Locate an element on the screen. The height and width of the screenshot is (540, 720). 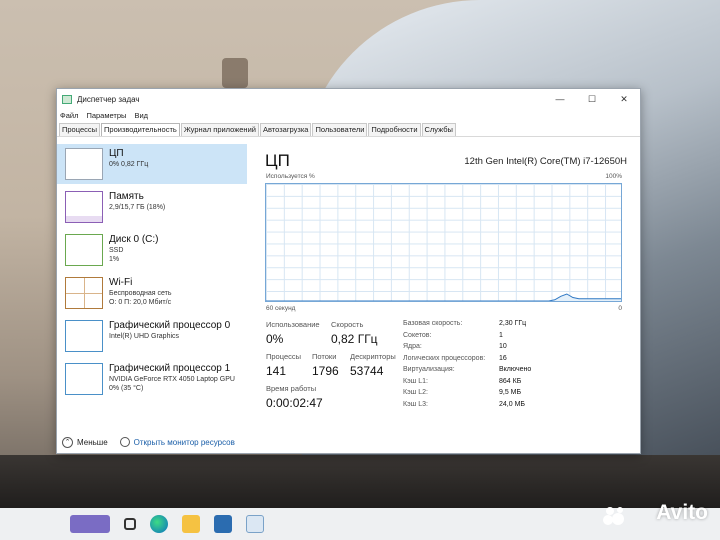
background-object is located at coordinates (235, 73).